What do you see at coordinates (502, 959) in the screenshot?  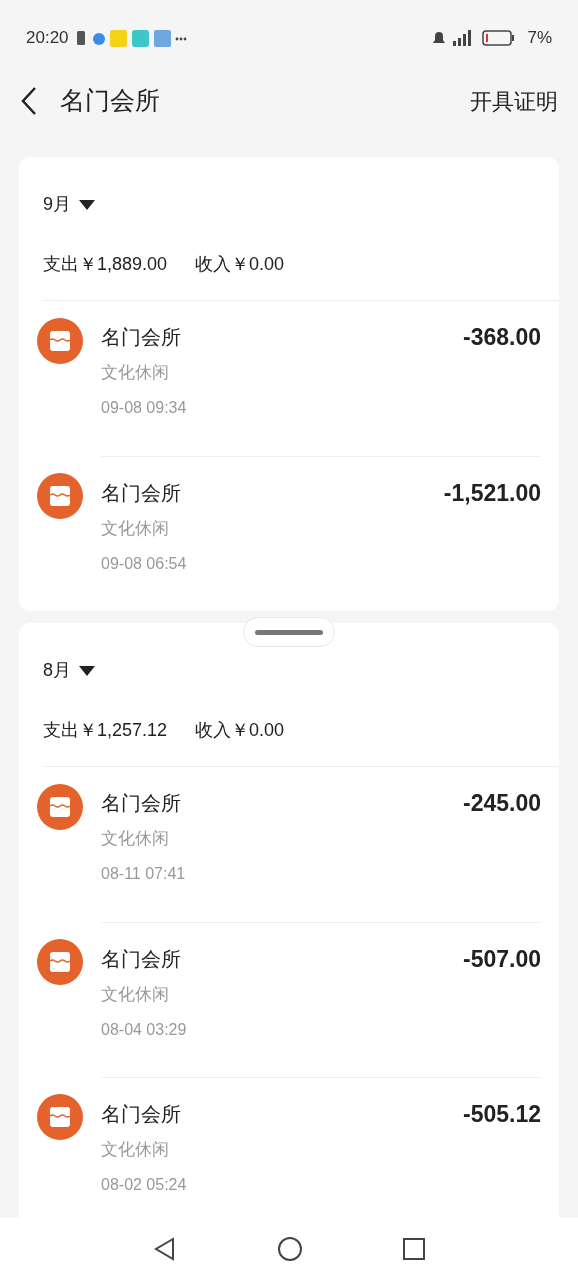 I see `amount: -507.00` at bounding box center [502, 959].